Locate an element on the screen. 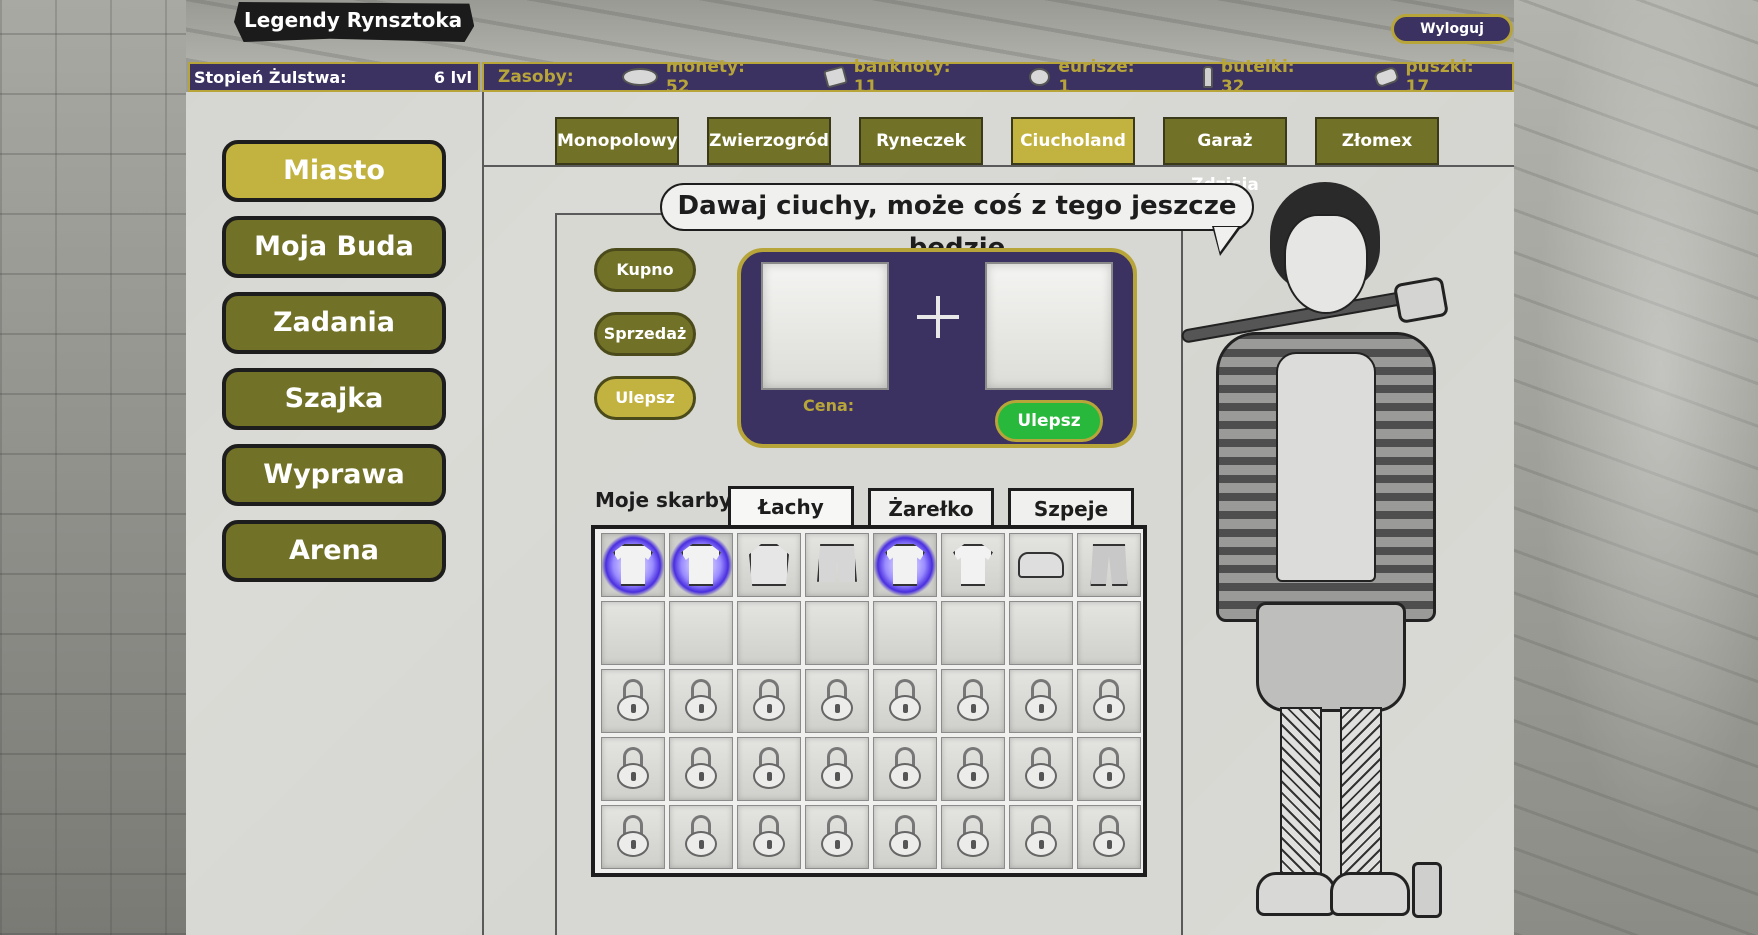 The image size is (1758, 935). npc-skirt is located at coordinates (1331, 657).